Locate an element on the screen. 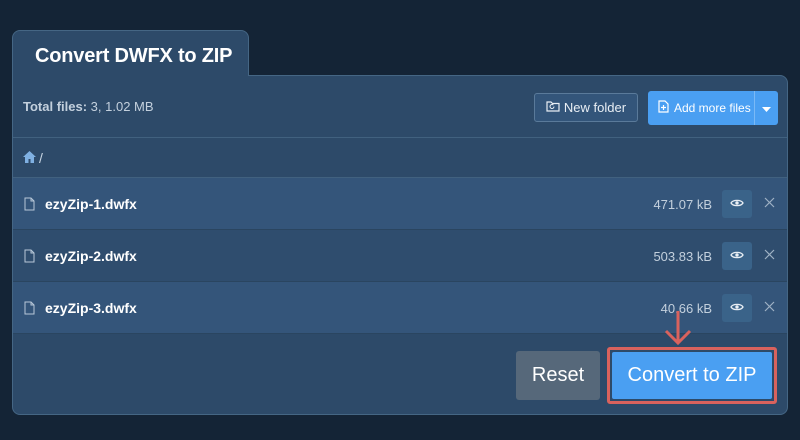  file-row: ezyZip-1.dwfx 471.07 kB is located at coordinates (400, 204).